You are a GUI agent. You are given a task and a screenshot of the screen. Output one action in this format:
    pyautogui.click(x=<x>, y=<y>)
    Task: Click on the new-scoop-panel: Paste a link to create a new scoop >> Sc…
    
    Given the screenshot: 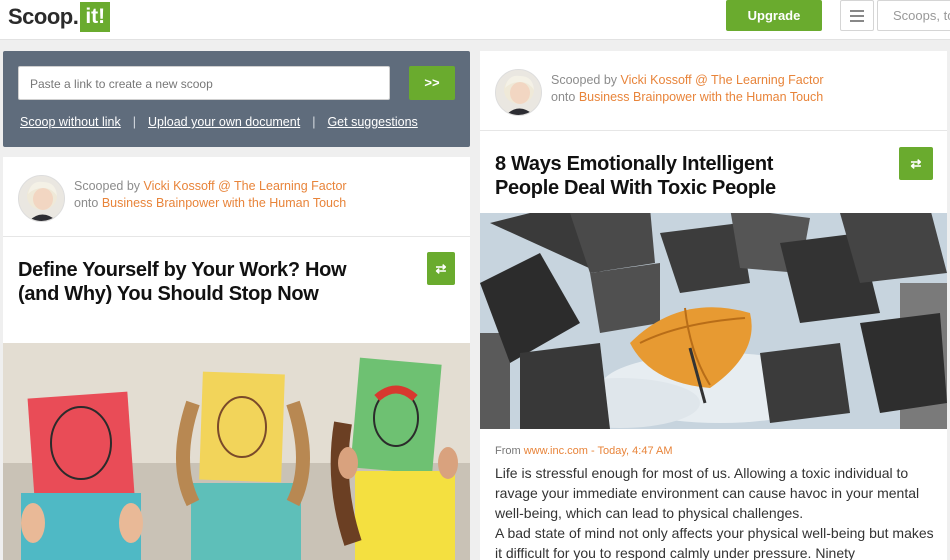 What is the action you would take?
    pyautogui.click(x=236, y=99)
    